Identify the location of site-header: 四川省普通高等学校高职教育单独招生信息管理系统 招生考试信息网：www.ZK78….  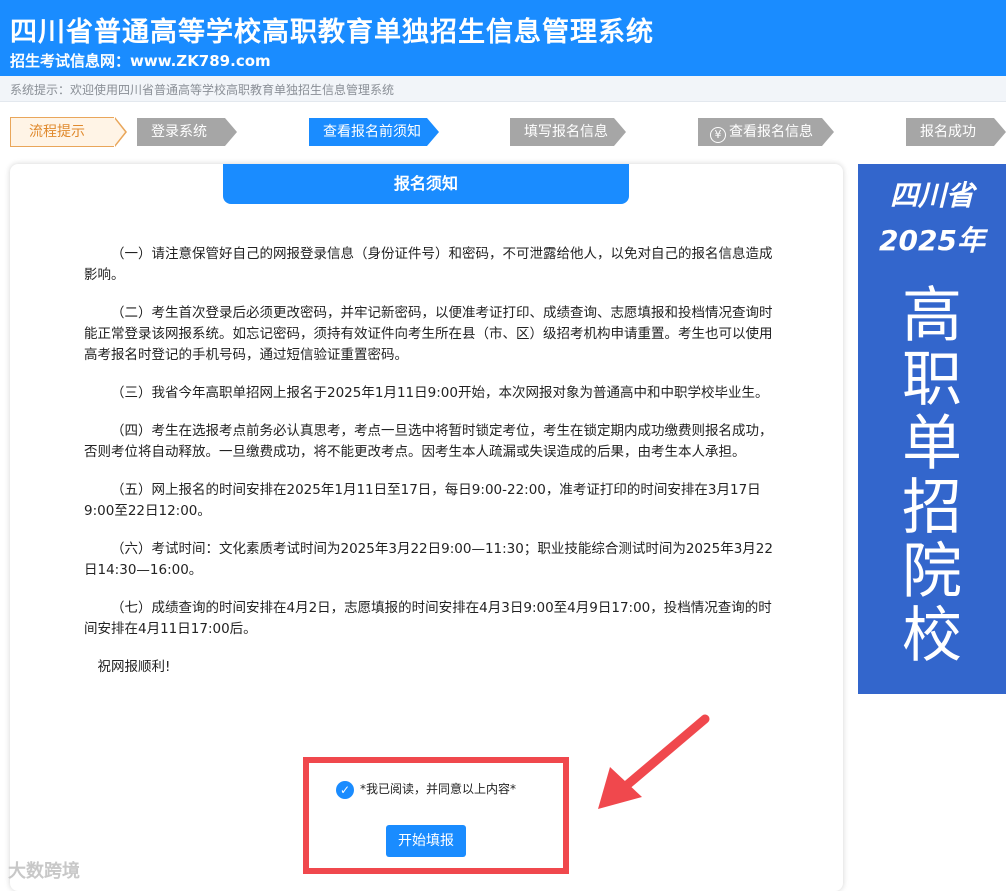
(503, 38).